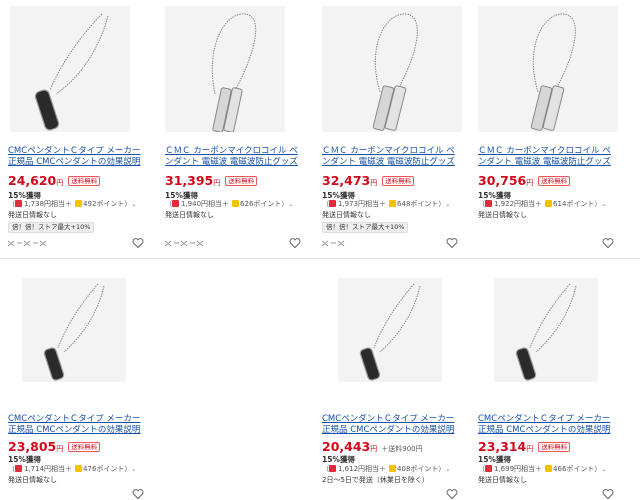 The image size is (640, 500). Describe the element at coordinates (502, 446) in the screenshot. I see `price: 23,314` at that location.